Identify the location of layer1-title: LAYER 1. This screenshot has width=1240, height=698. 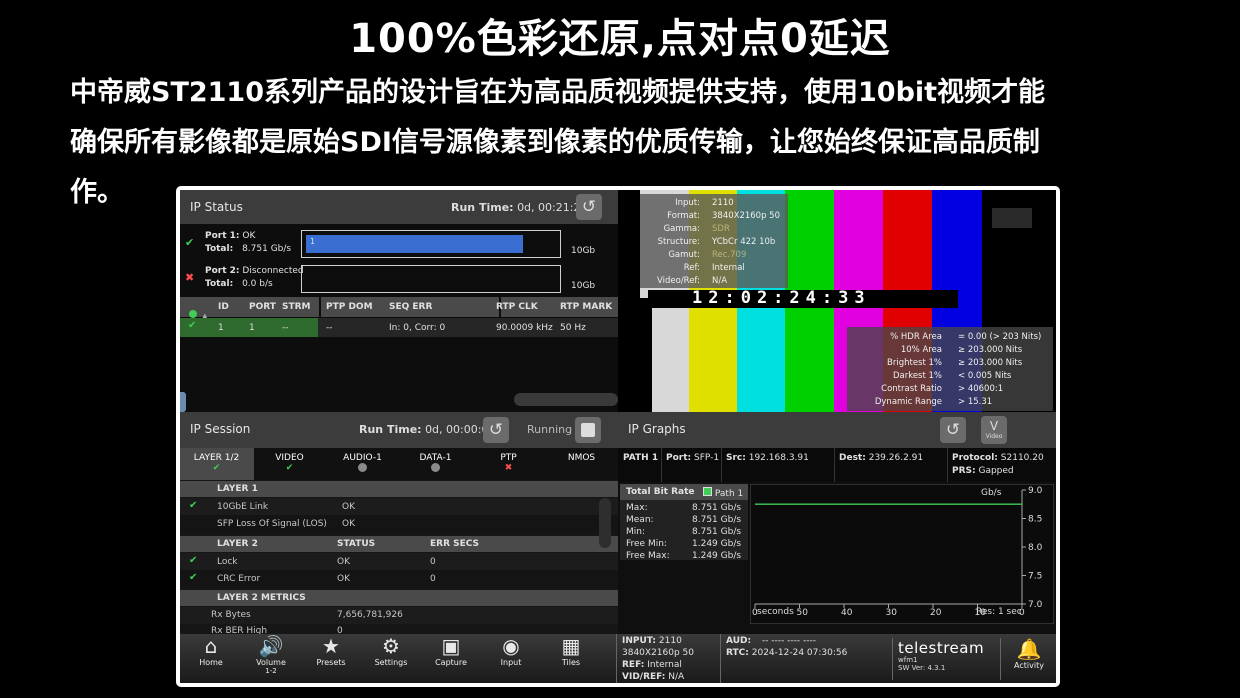
(237, 489).